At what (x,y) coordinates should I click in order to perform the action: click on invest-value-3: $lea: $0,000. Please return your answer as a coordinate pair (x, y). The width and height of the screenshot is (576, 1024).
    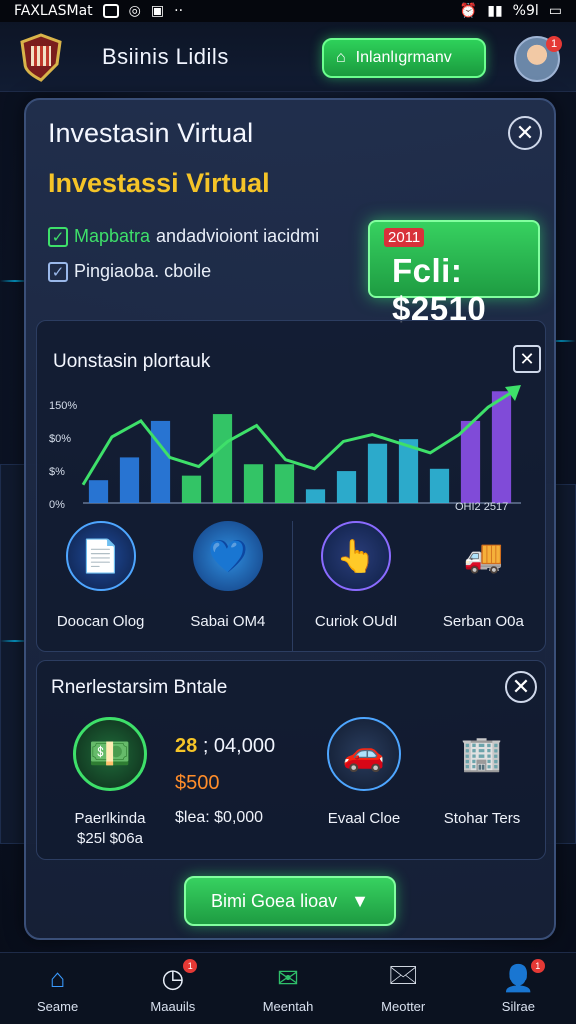
    Looking at the image, I should click on (219, 817).